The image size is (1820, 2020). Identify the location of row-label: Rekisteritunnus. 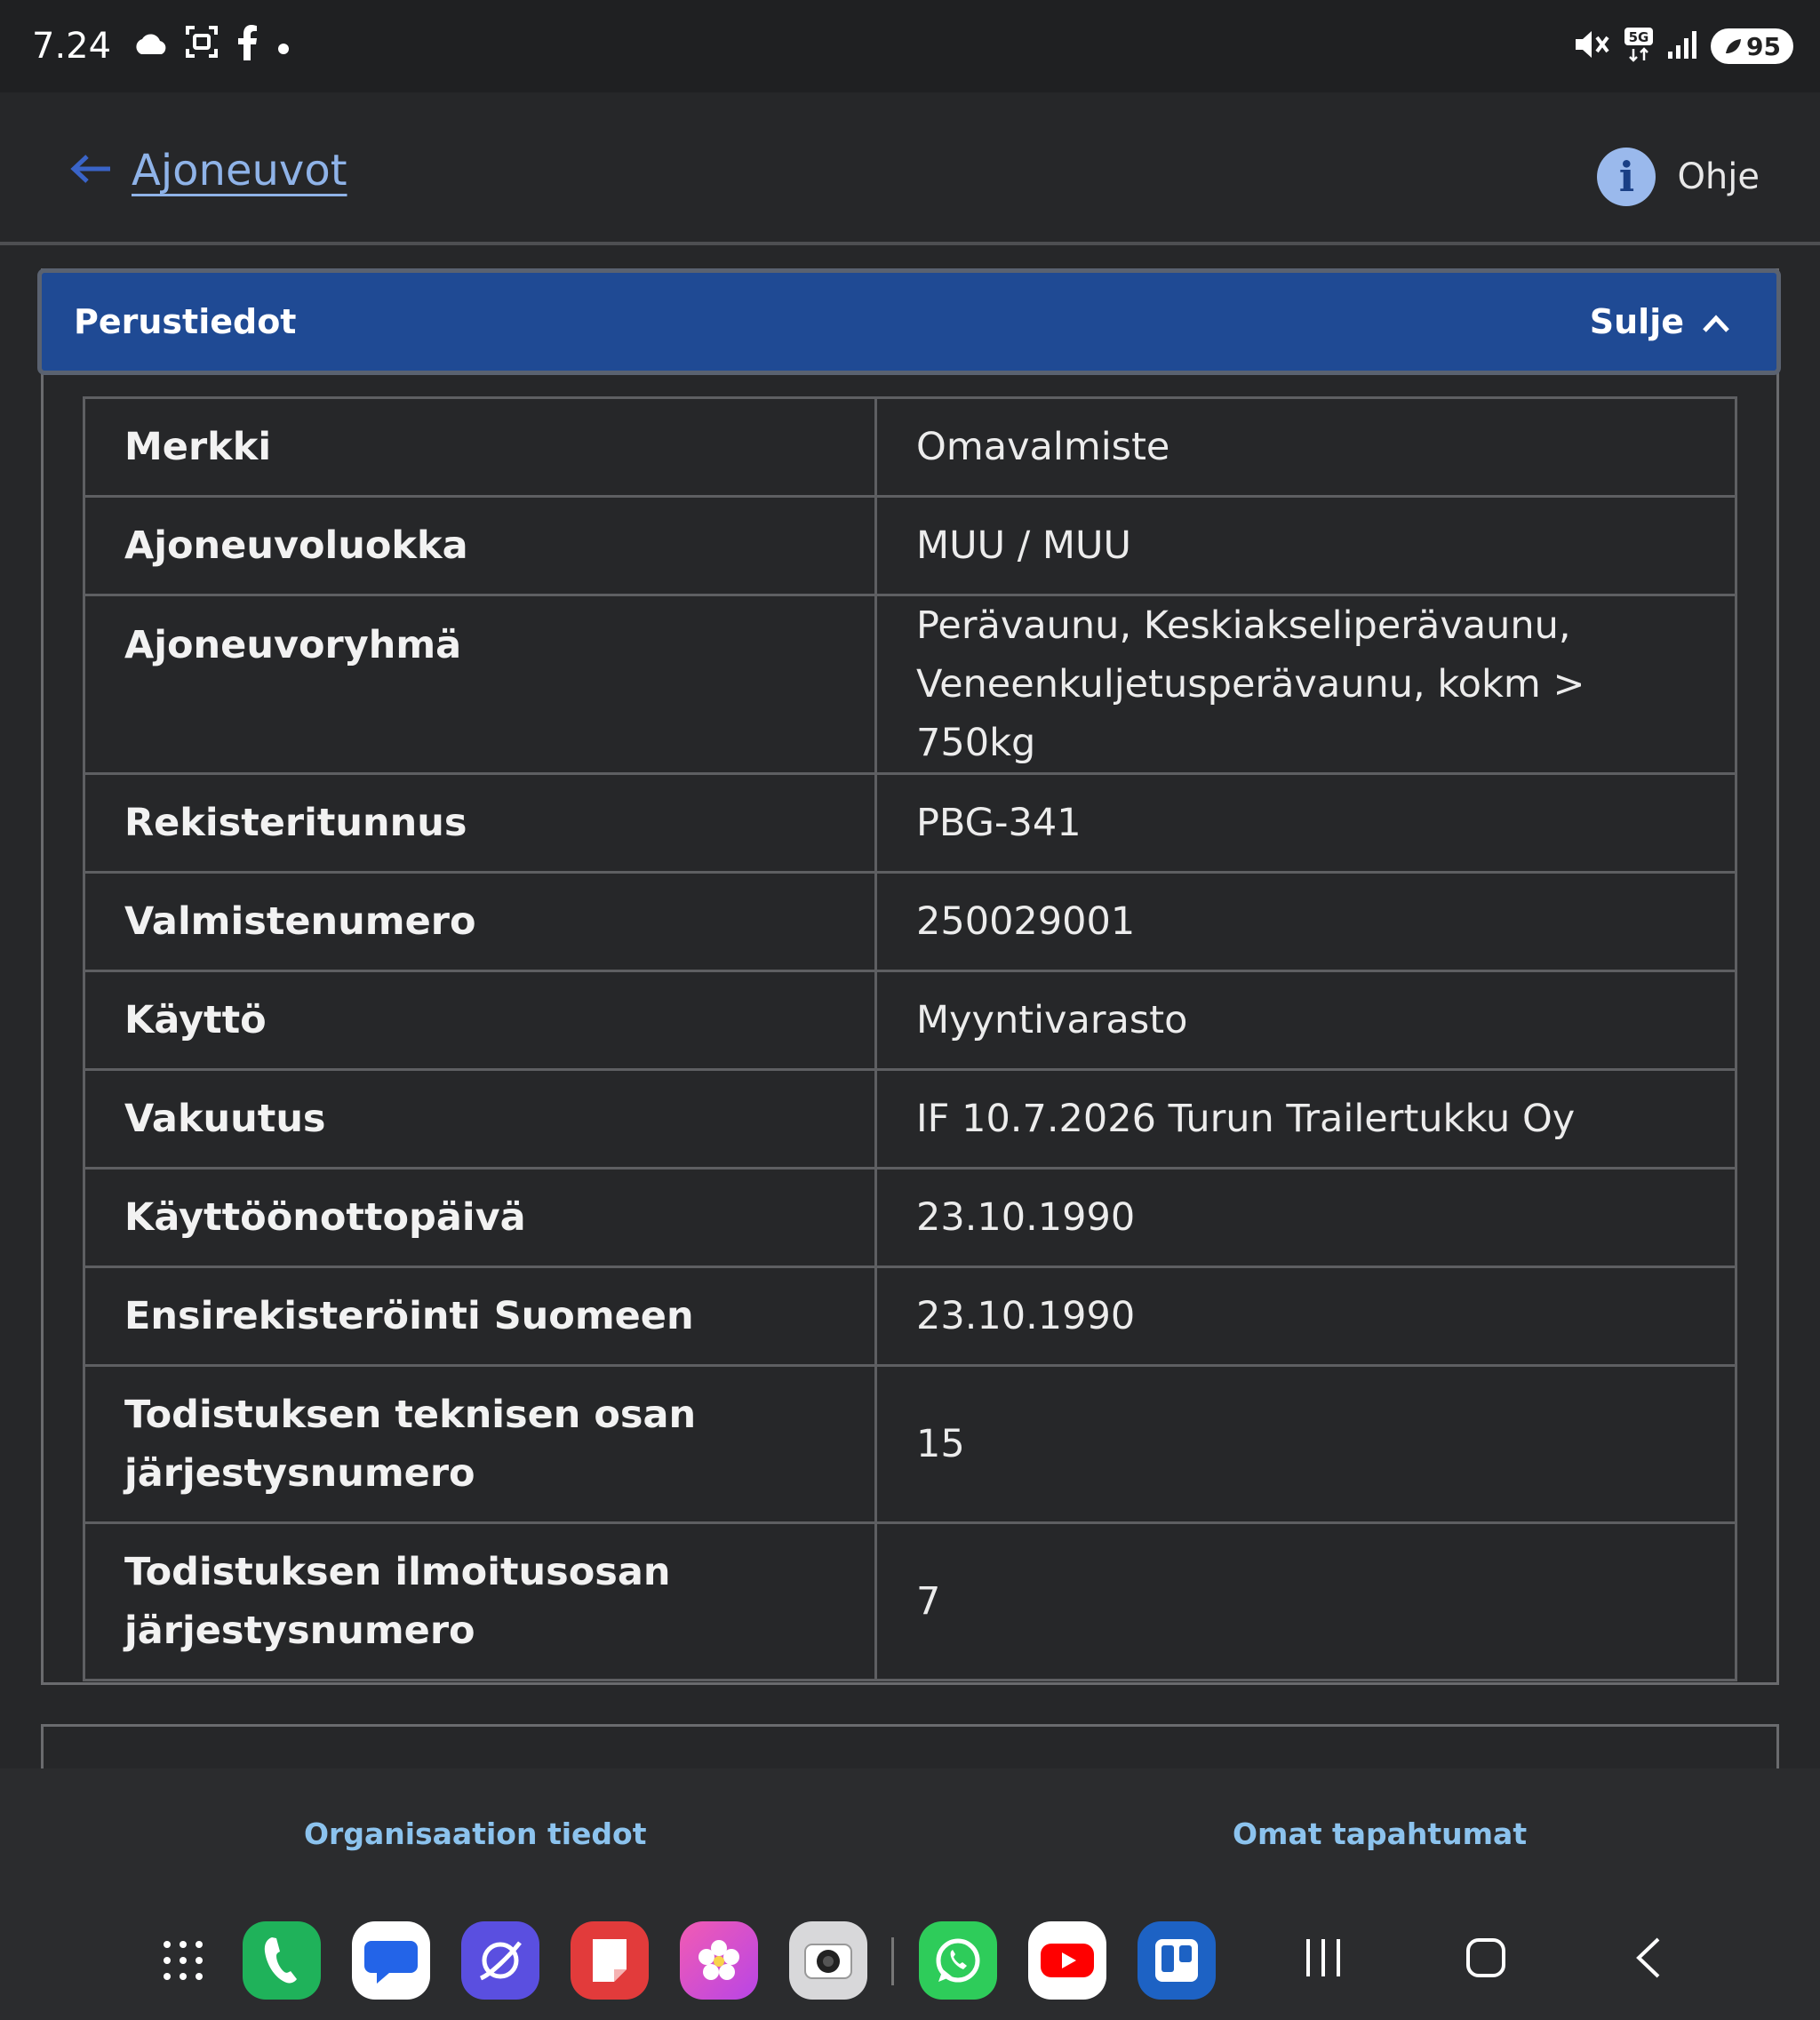
(480, 823).